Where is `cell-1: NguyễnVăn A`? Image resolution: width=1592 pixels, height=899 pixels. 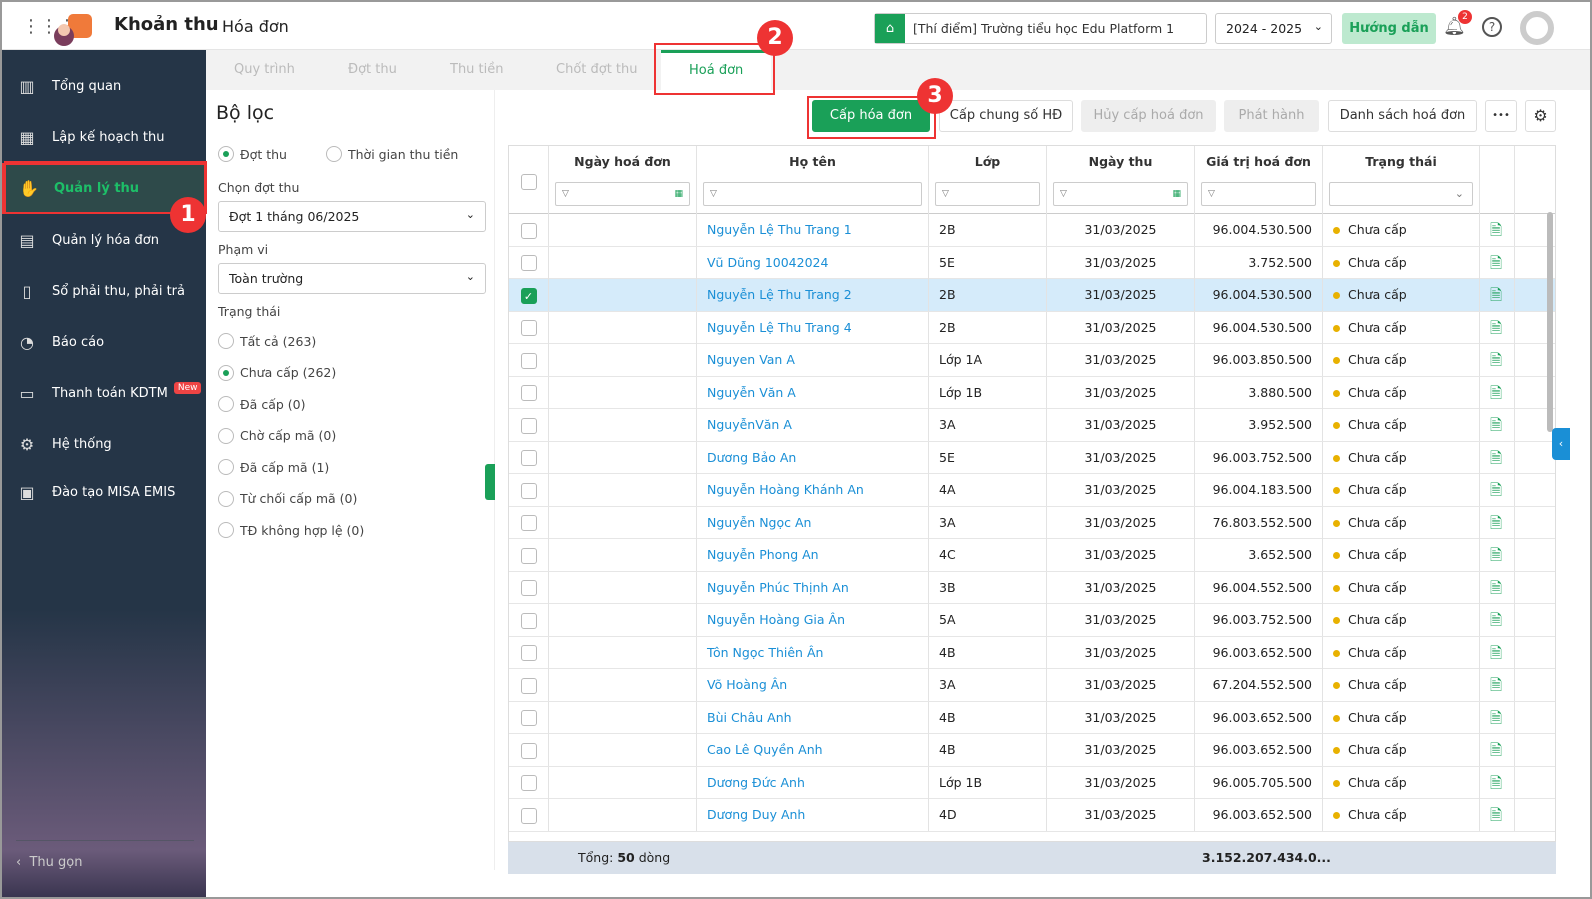
cell-1: NguyễnVăn A is located at coordinates (813, 425).